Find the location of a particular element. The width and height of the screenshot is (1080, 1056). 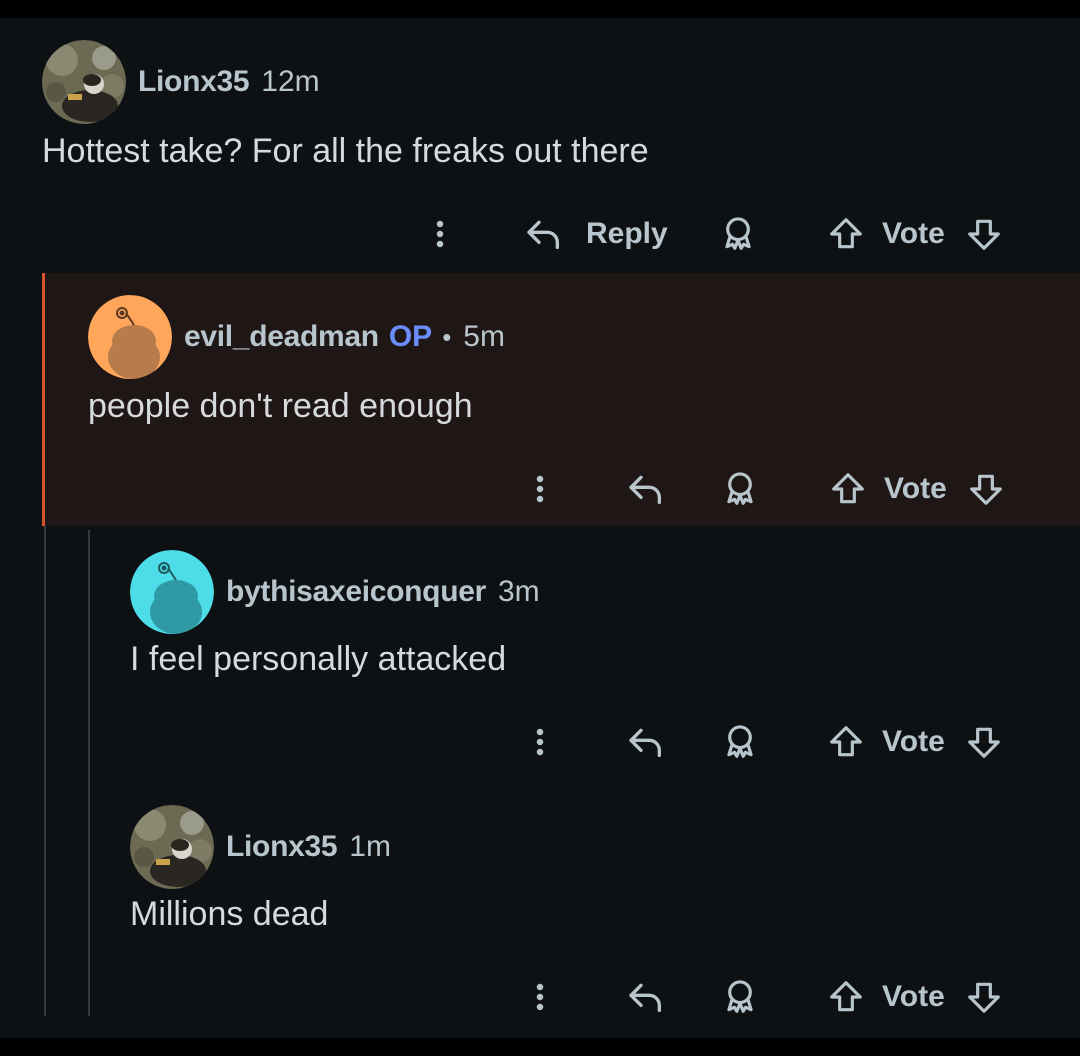

username: evil_deadman is located at coordinates (281, 337).